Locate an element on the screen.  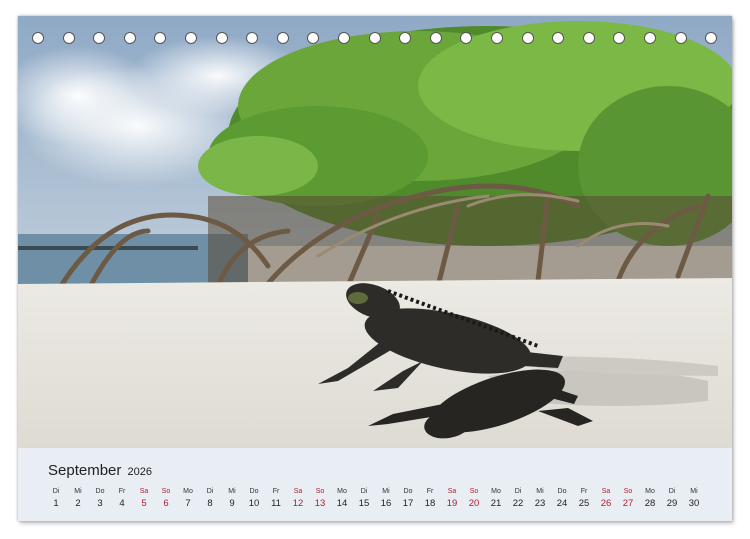
day-number: 27 is located at coordinates (628, 503).